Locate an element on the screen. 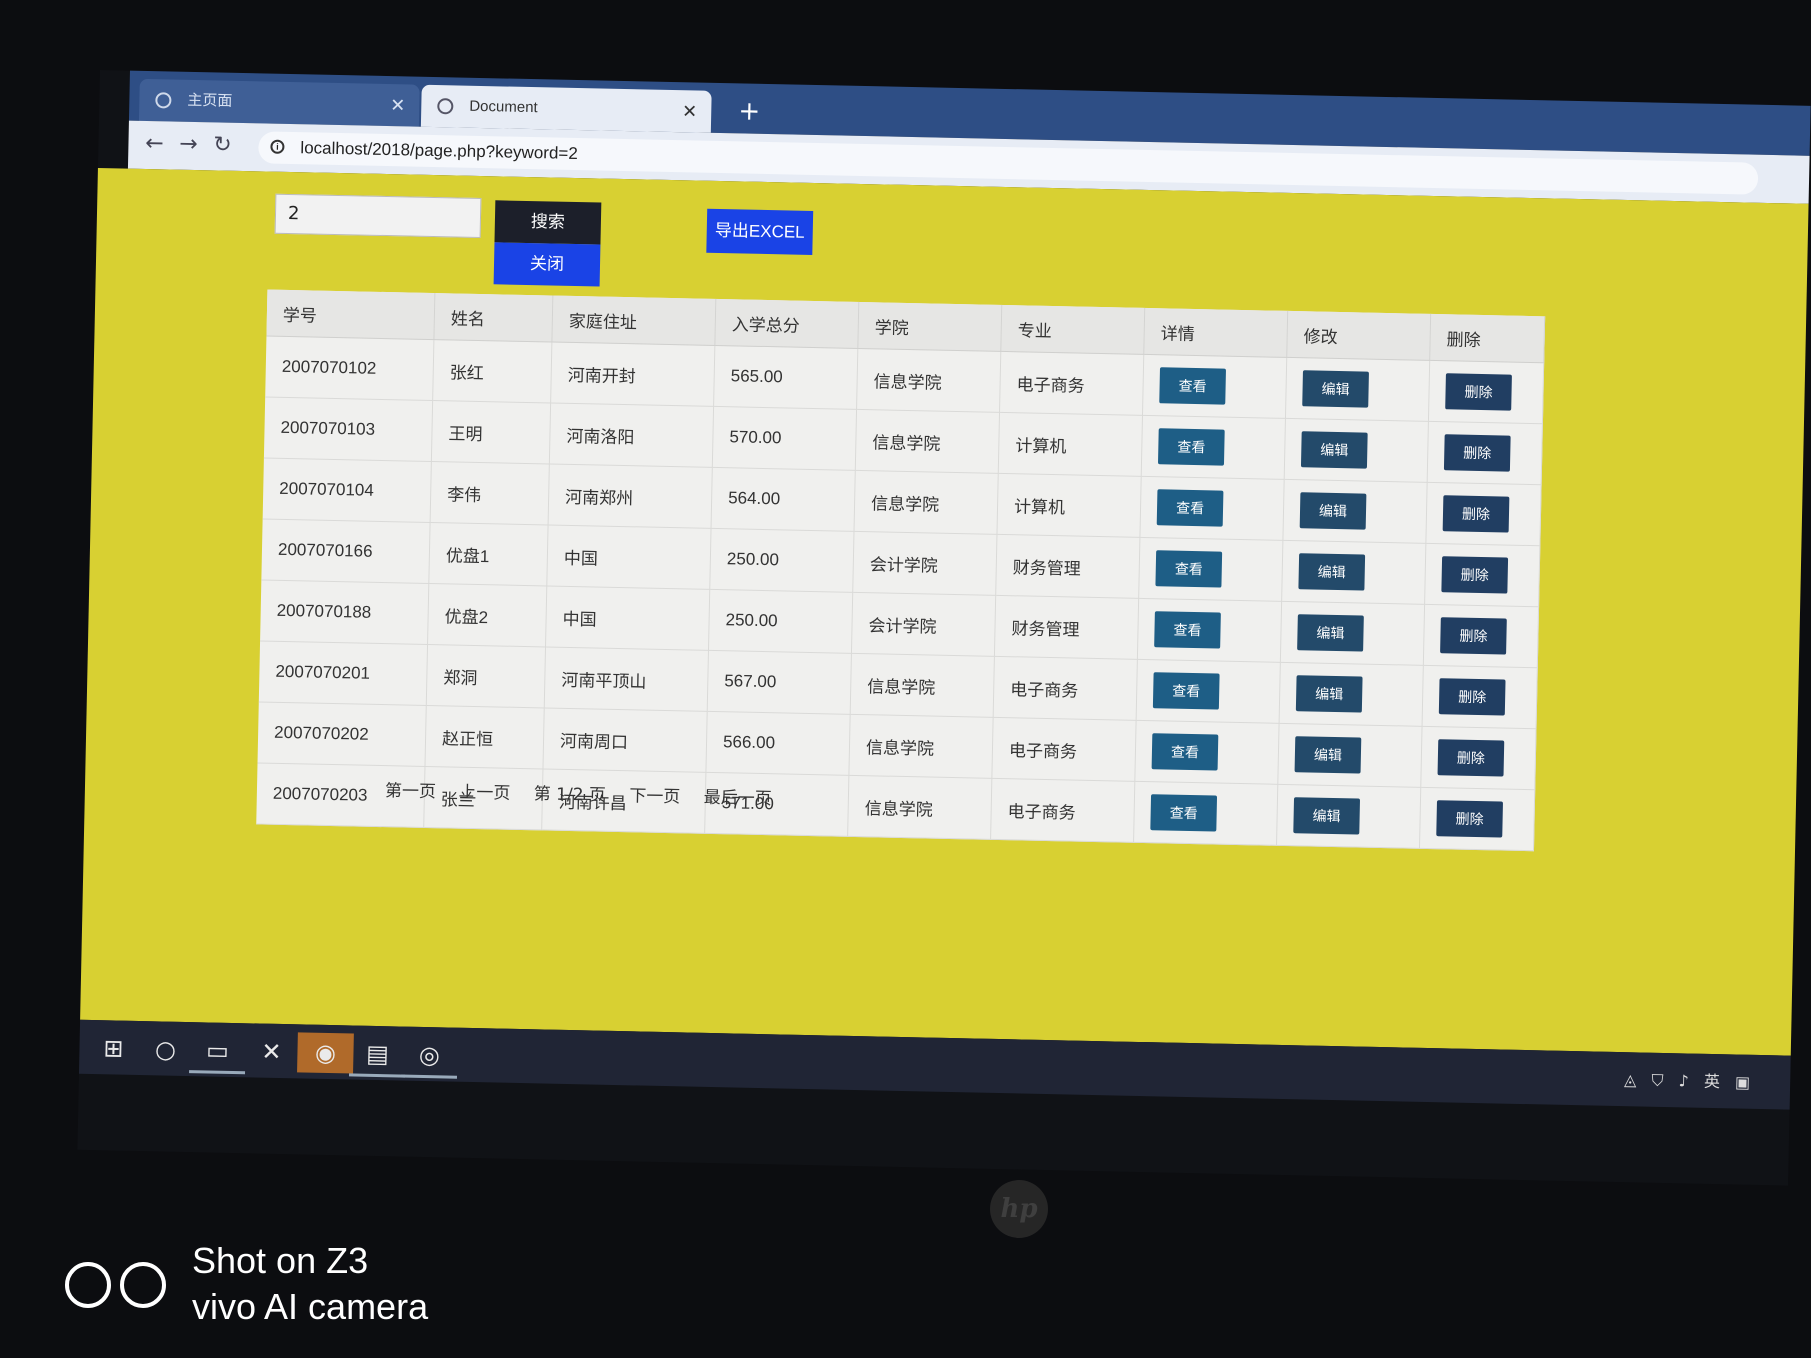  watermark-line-1: Shot on Z3 is located at coordinates (280, 1260).